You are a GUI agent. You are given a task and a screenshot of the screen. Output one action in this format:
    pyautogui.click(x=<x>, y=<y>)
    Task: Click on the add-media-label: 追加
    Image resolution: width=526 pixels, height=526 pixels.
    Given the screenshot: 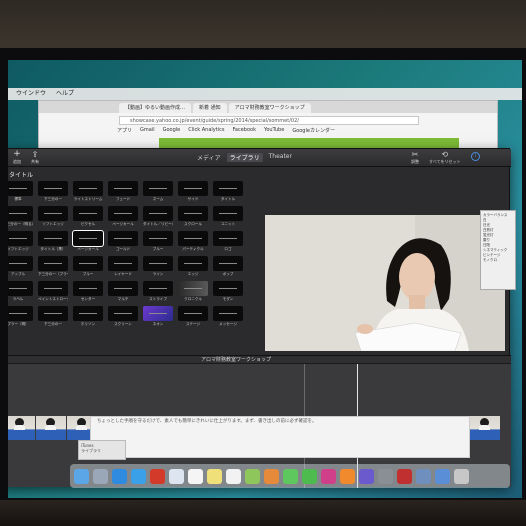 What is the action you would take?
    pyautogui.click(x=17, y=161)
    